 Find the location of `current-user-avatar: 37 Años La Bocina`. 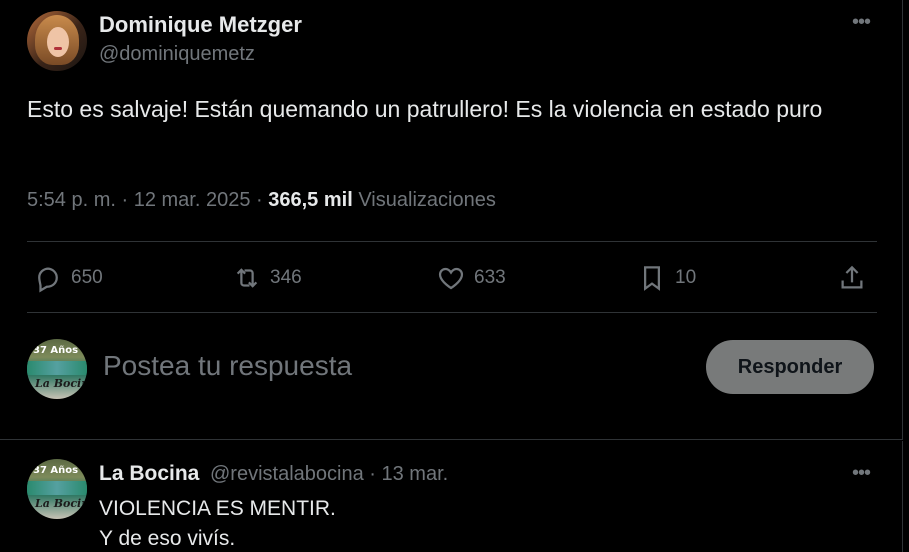

current-user-avatar: 37 Años La Bocina is located at coordinates (57, 369).